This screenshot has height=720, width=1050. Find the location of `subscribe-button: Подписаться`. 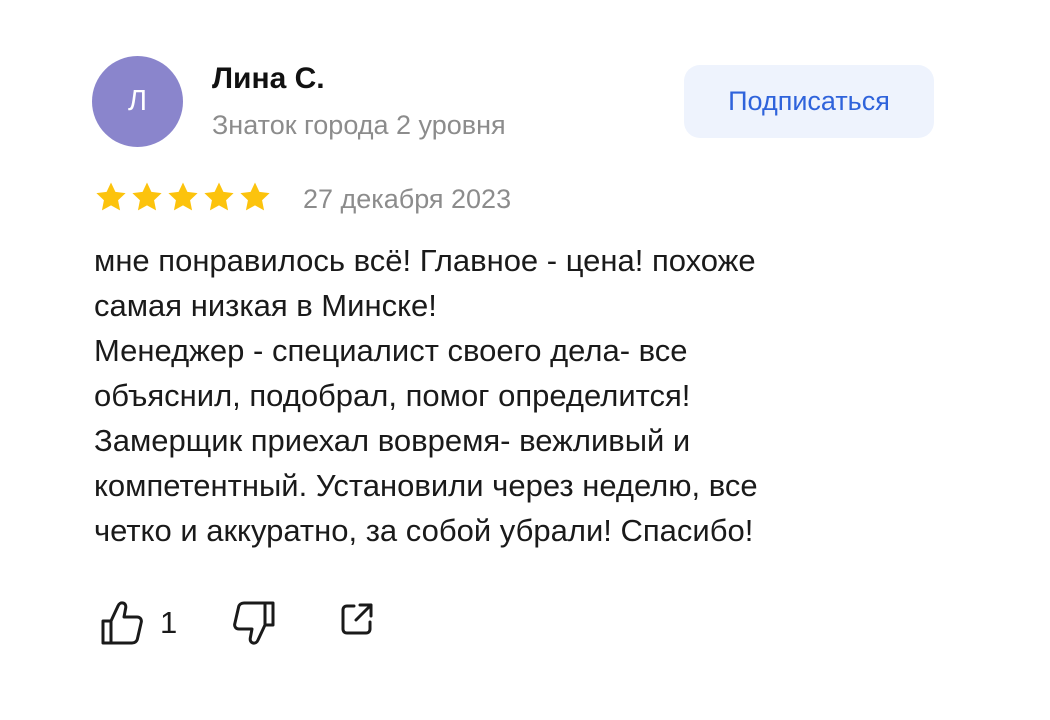

subscribe-button: Подписаться is located at coordinates (809, 101).